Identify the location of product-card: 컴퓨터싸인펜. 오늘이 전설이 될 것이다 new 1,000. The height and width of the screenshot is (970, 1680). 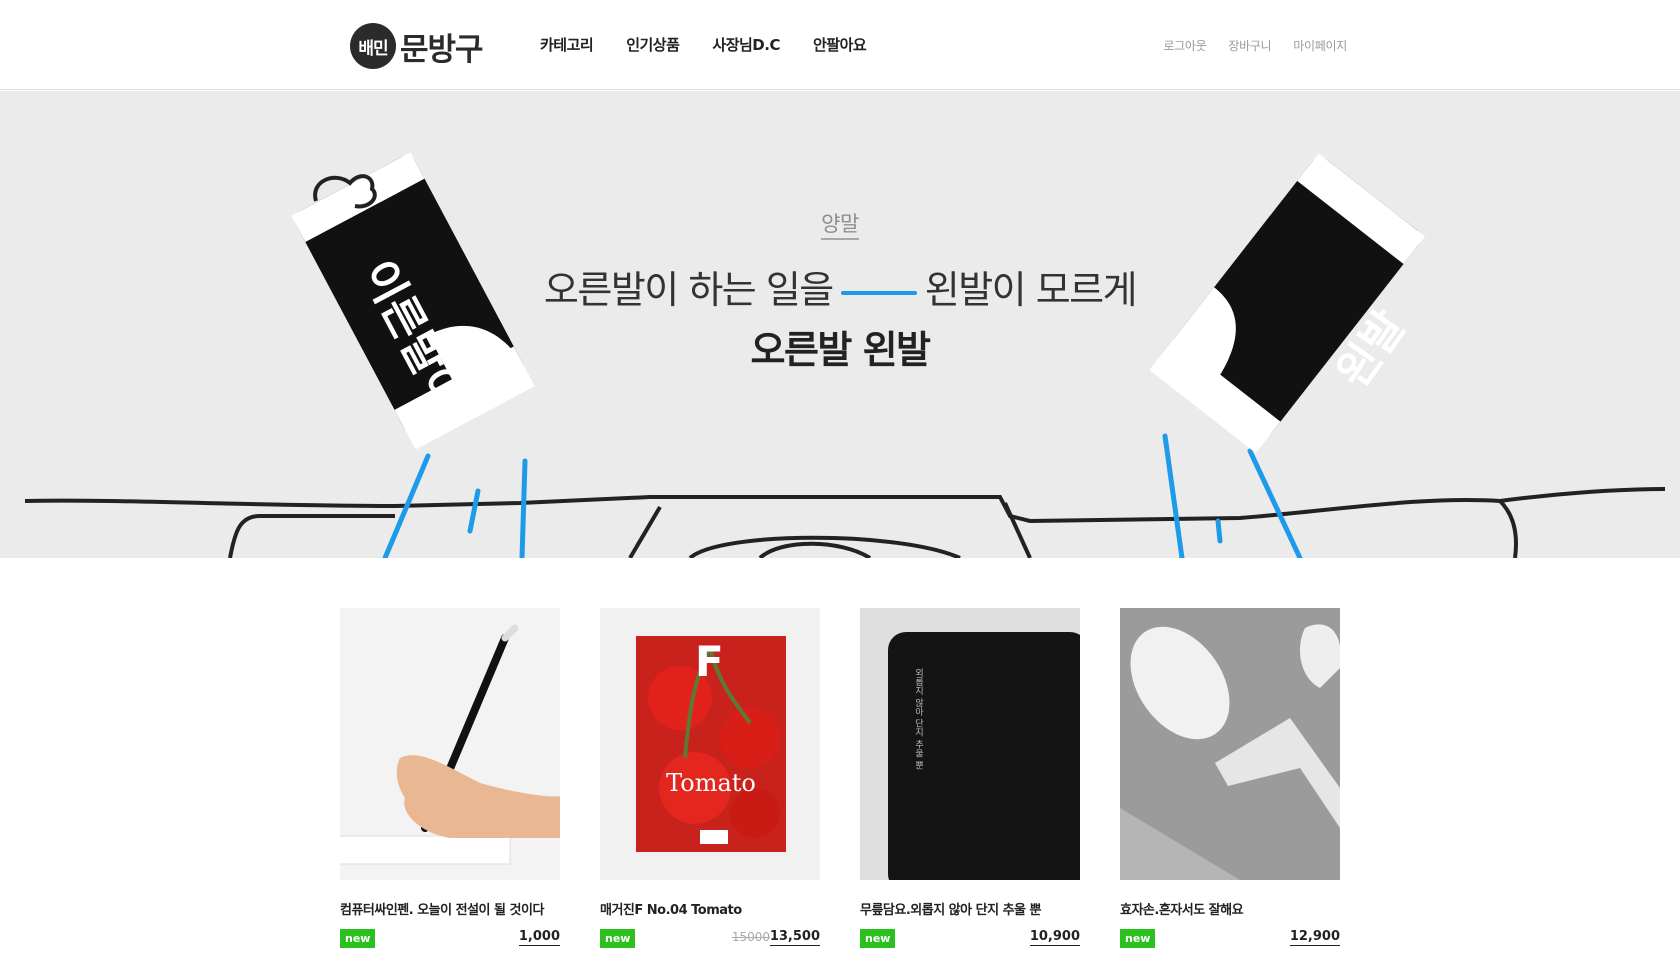
(450, 778).